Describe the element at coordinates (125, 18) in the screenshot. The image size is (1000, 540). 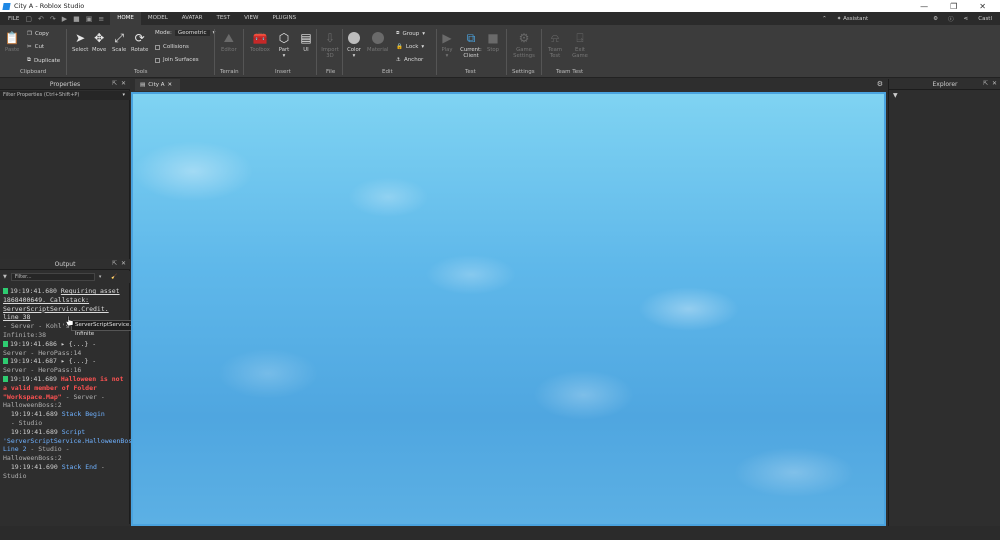
I see `tab-home: HOME` at that location.